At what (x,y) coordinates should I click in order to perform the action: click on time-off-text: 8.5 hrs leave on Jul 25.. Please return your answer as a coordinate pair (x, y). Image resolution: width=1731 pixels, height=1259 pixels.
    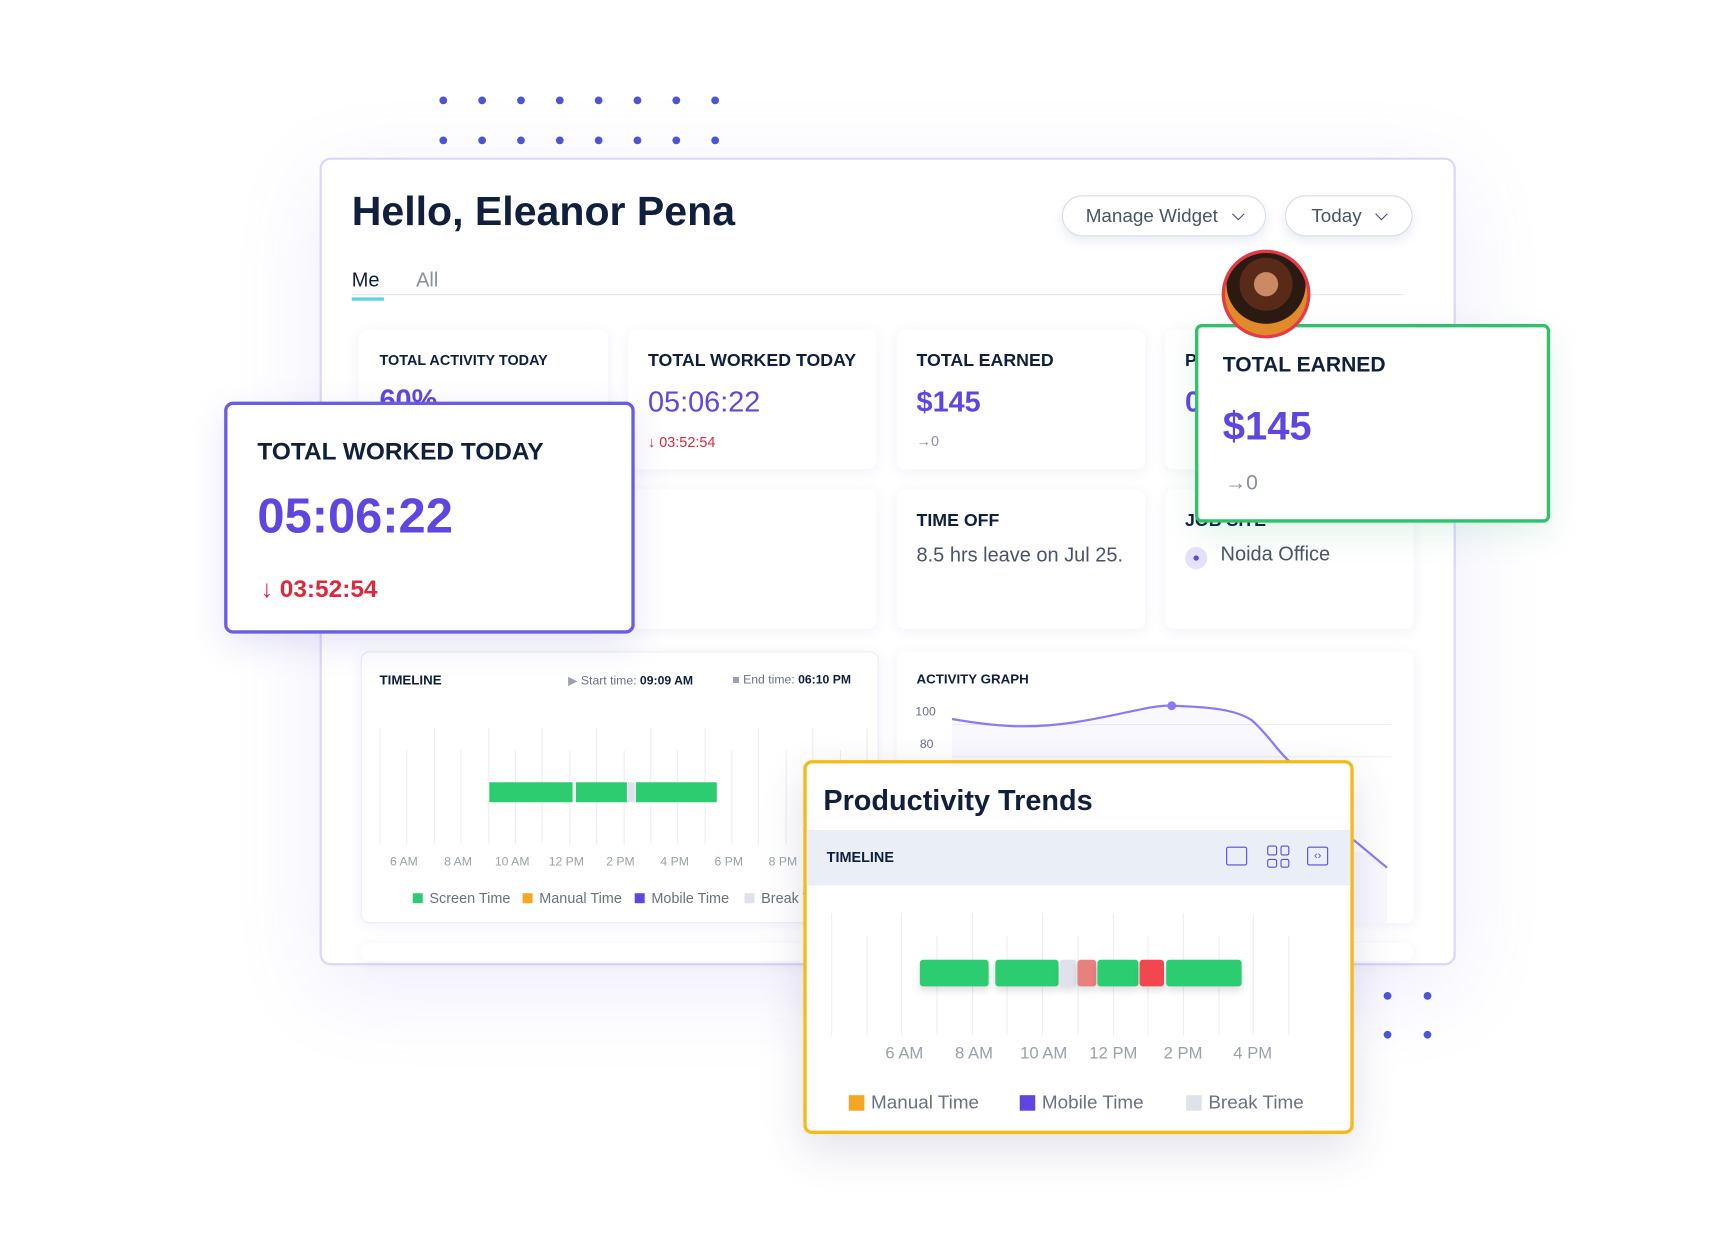
    Looking at the image, I should click on (1020, 554).